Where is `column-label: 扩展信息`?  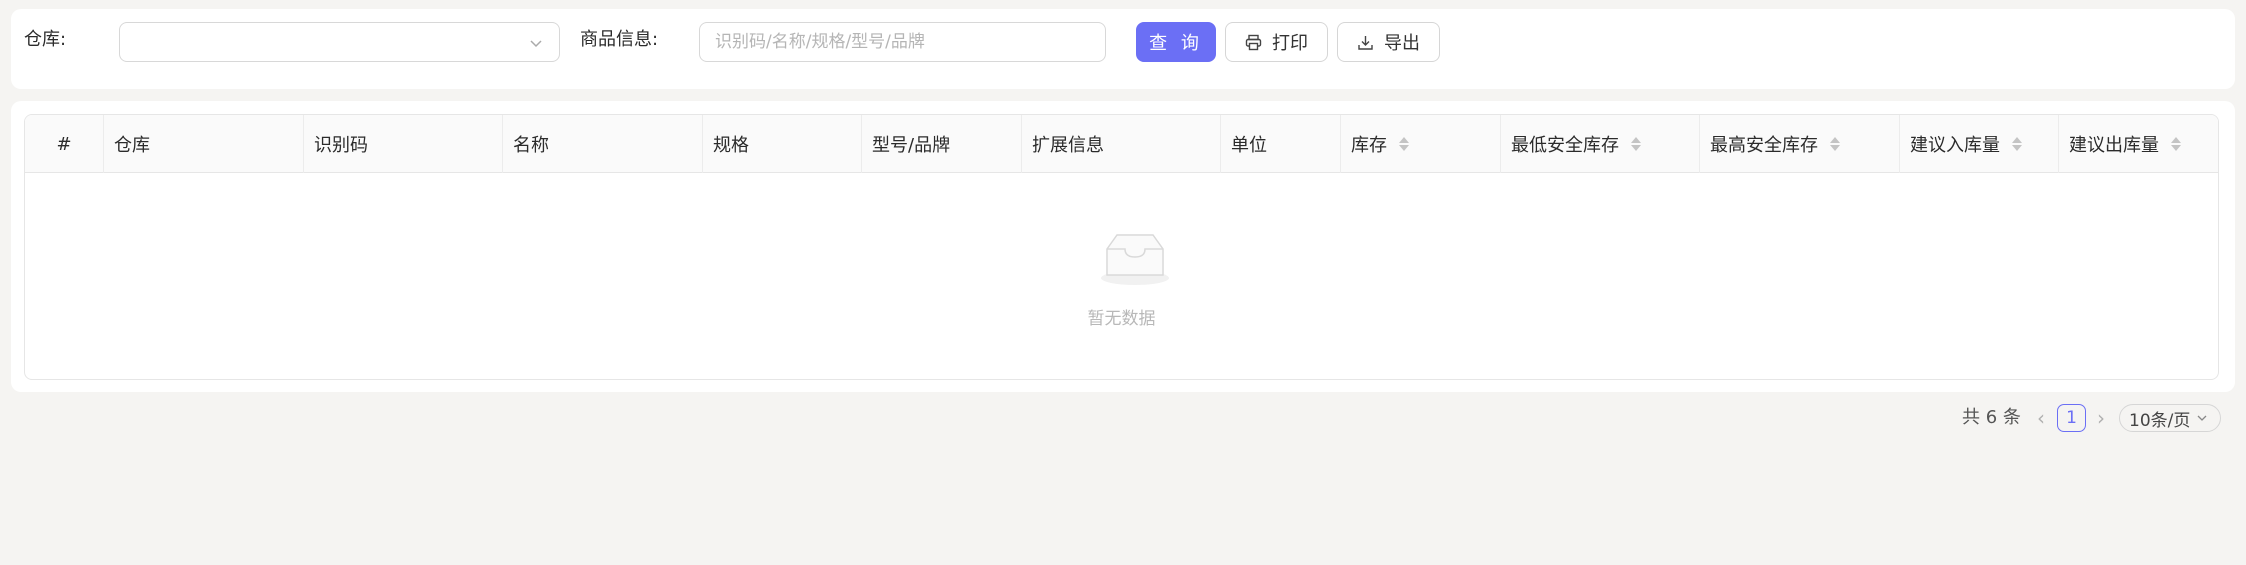
column-label: 扩展信息 is located at coordinates (1068, 145).